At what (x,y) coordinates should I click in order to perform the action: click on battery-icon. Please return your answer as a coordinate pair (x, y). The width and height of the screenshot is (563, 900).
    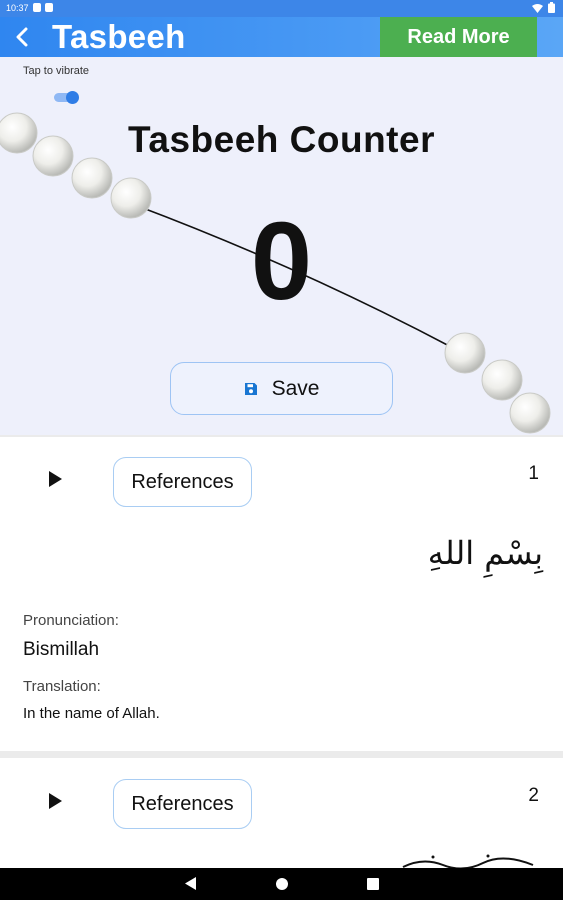
    Looking at the image, I should click on (551, 7).